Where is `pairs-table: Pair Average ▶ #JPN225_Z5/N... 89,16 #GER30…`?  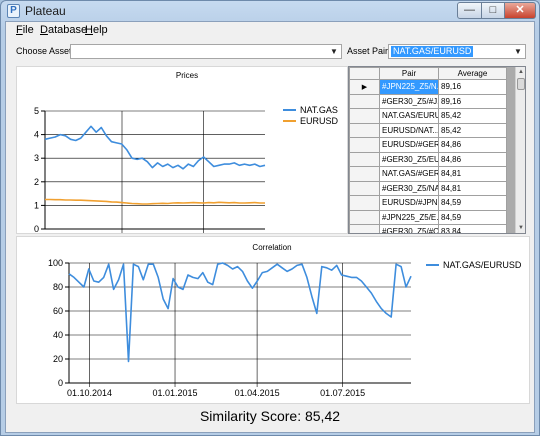 pairs-table: Pair Average ▶ #JPN225_Z5/N... 89,16 #GER30… is located at coordinates (428, 150).